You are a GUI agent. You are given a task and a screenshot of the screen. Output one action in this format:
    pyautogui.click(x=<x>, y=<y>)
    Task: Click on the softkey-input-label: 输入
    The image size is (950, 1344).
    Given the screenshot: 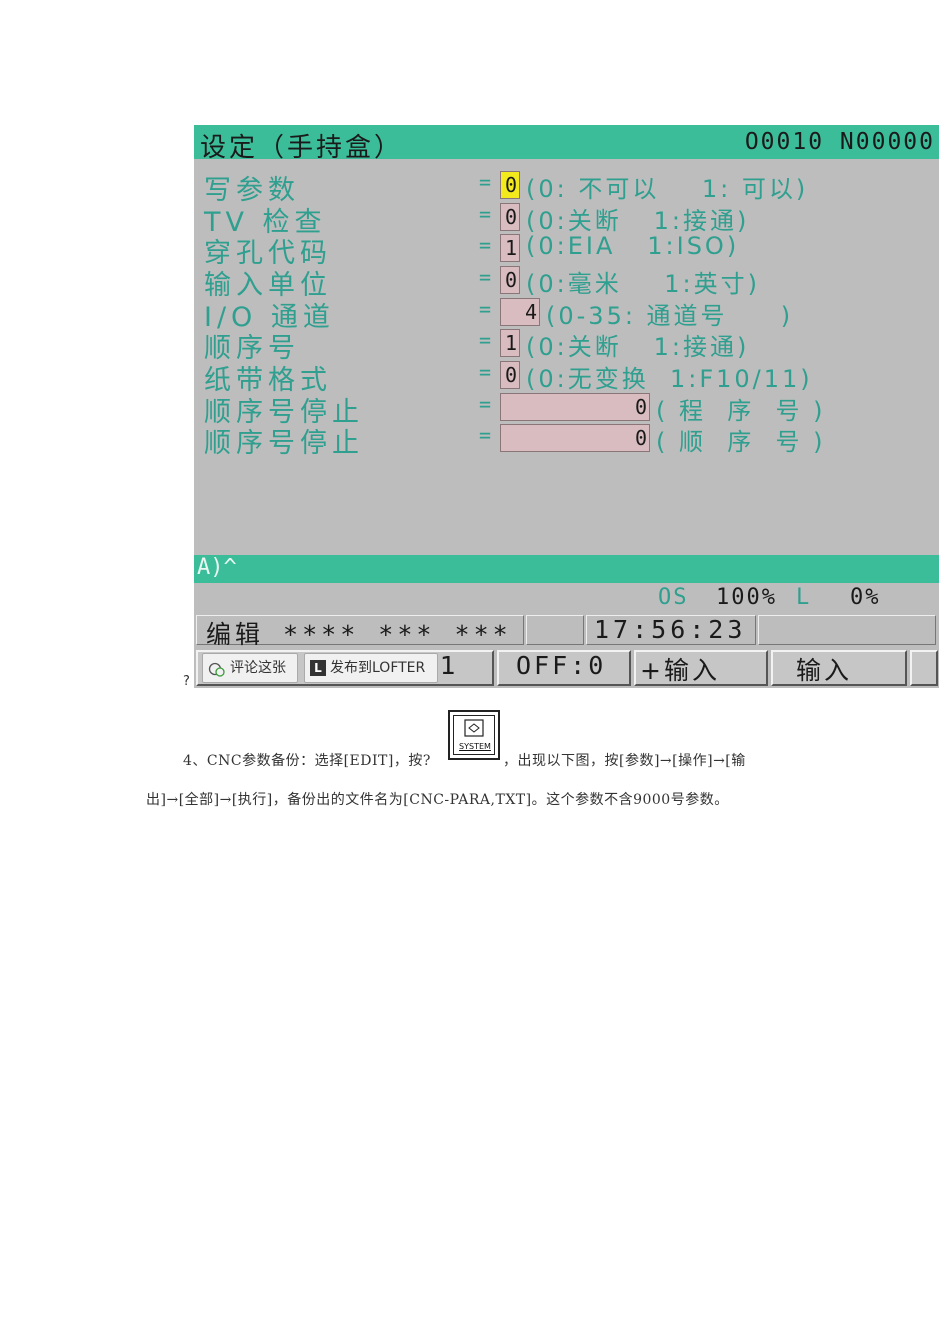 What is the action you would take?
    pyautogui.click(x=824, y=670)
    